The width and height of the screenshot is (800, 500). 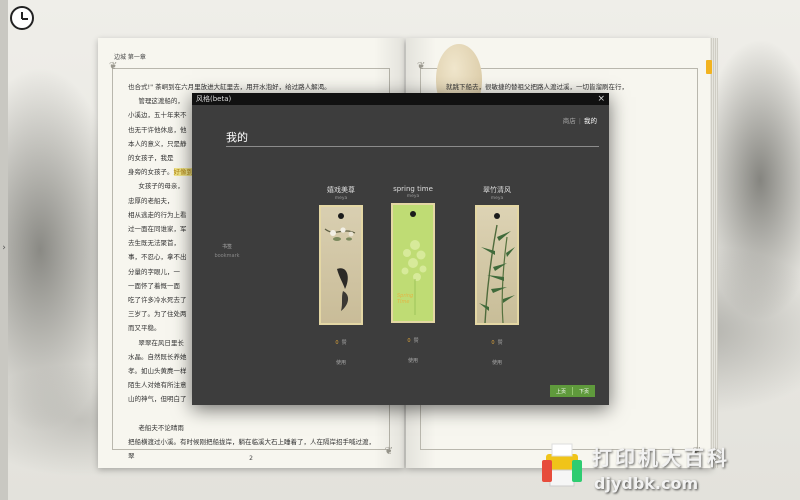 I want to click on bookmark-card: spring time meya Spring Time 0赞 使用, so click(x=413, y=274).